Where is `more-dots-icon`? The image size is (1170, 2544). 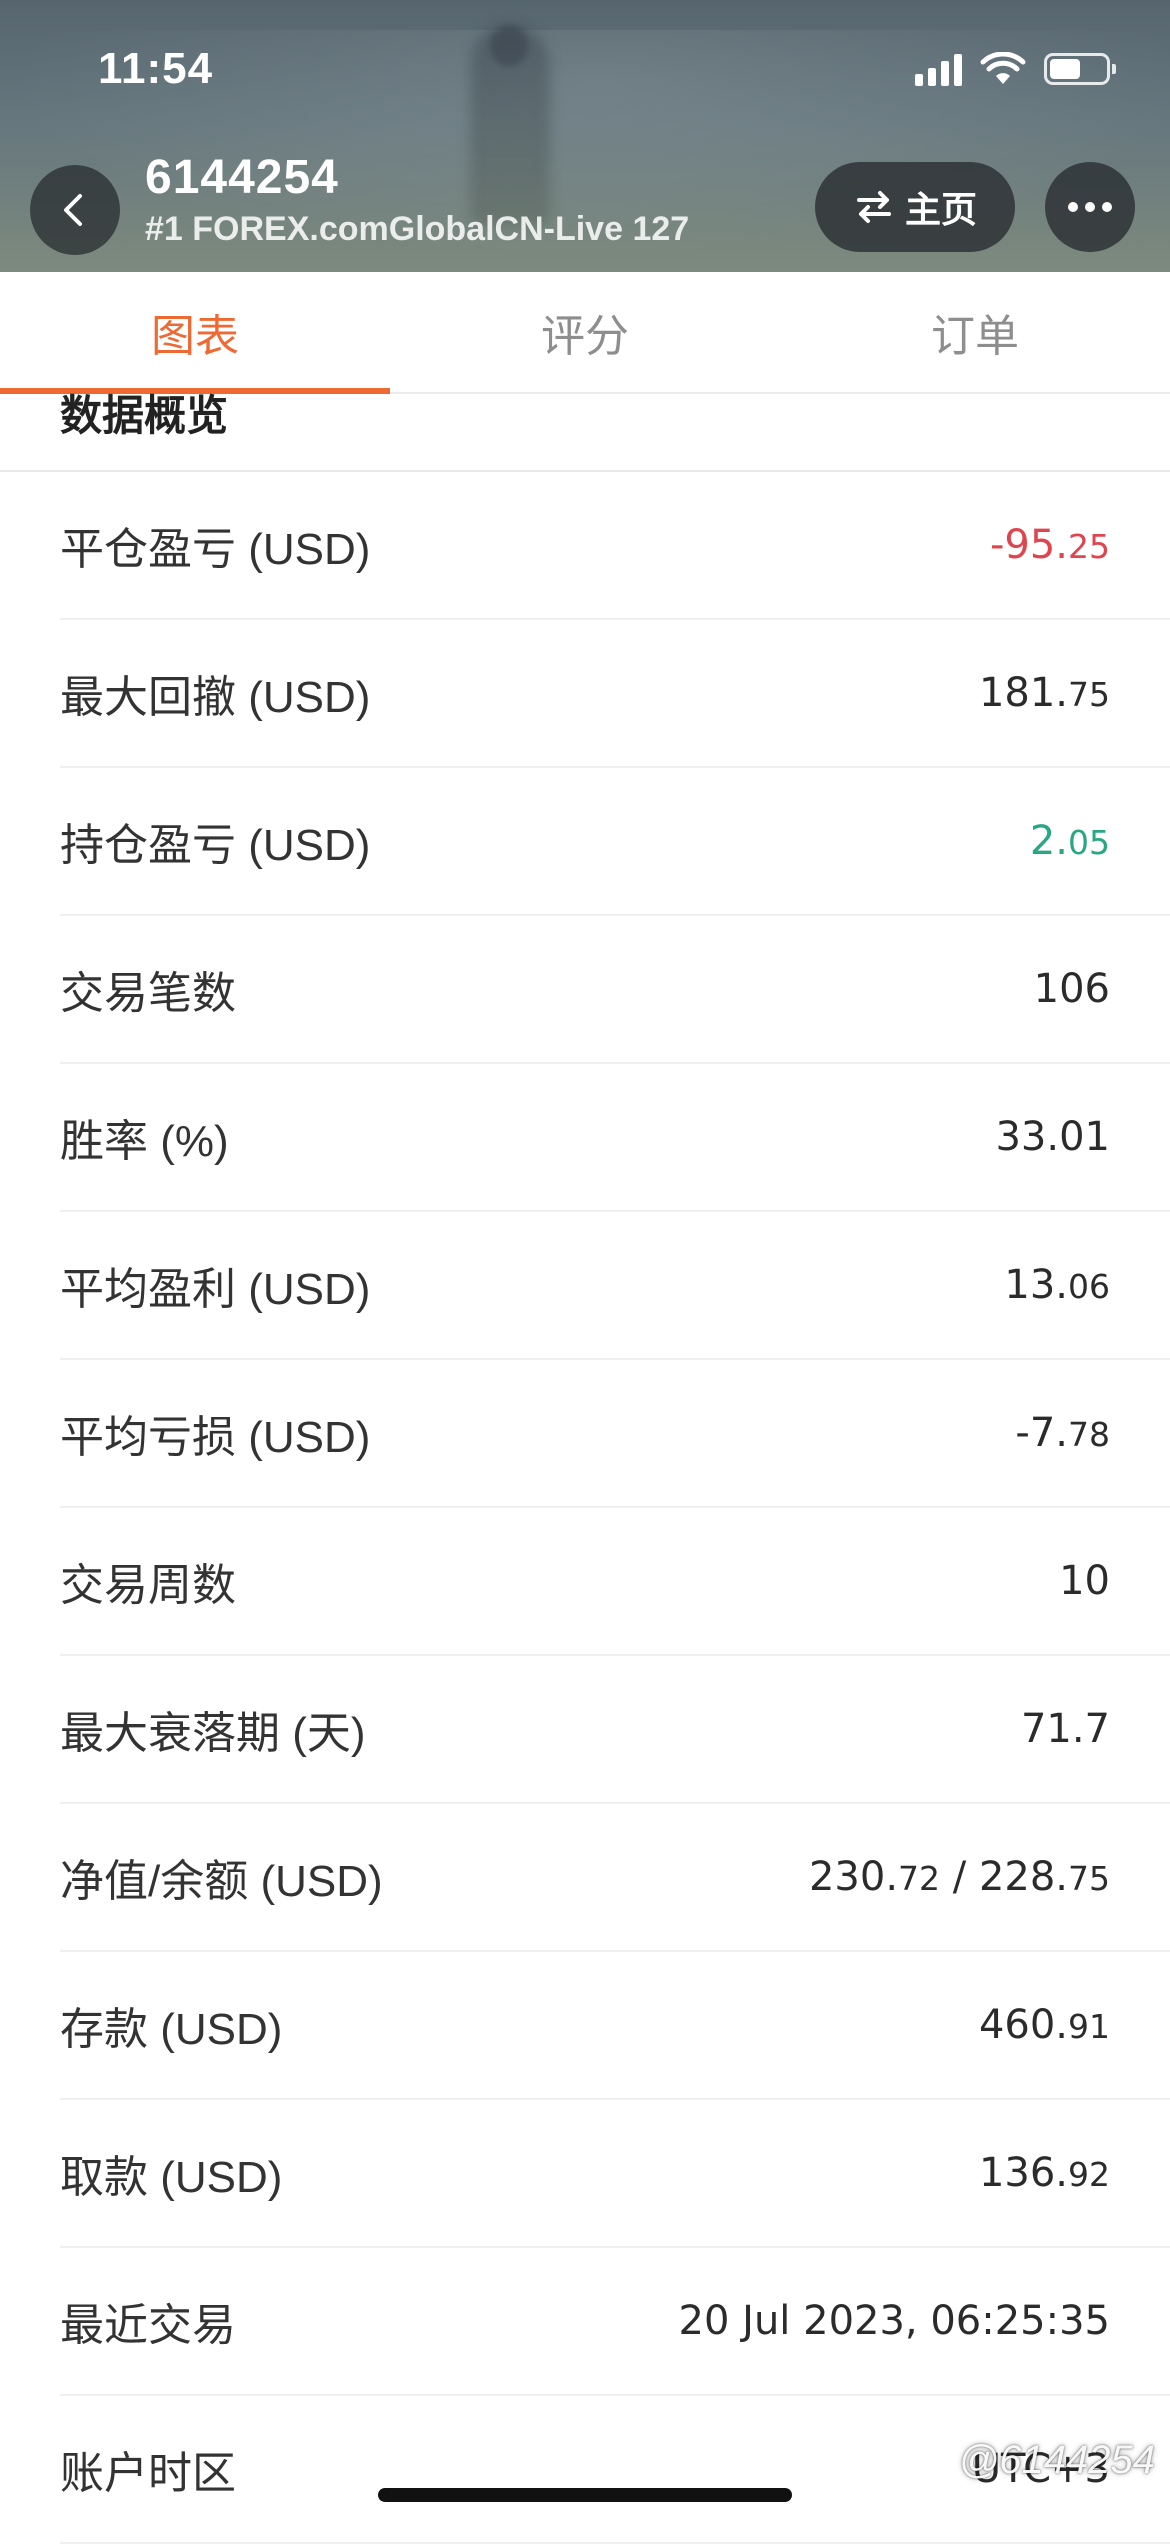 more-dots-icon is located at coordinates (1090, 207).